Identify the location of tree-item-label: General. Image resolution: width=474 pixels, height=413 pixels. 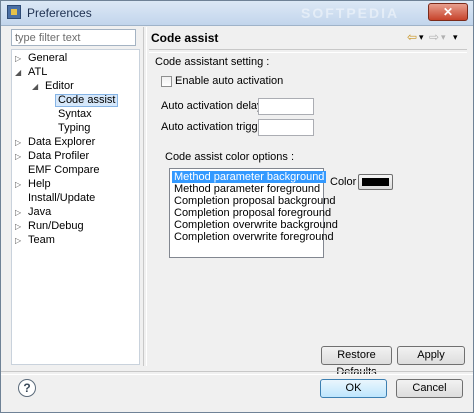
(48, 58).